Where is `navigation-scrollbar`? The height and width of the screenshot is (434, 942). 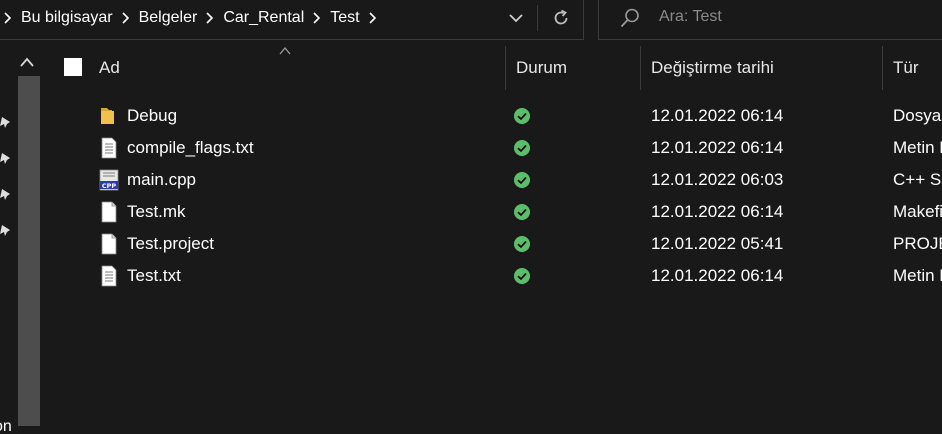
navigation-scrollbar is located at coordinates (29, 251).